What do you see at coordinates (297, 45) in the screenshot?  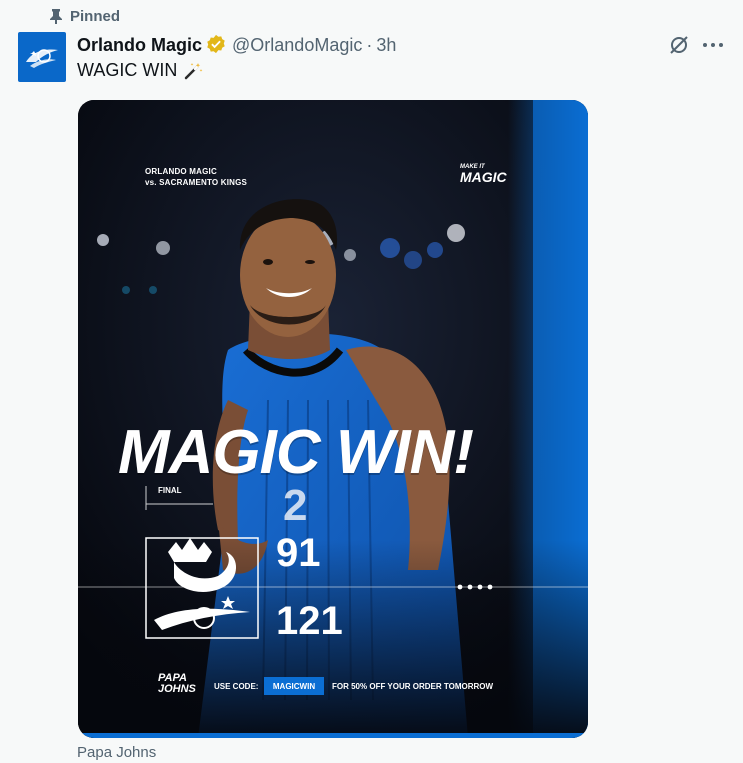 I see `author-handle: @OrlandoMagic` at bounding box center [297, 45].